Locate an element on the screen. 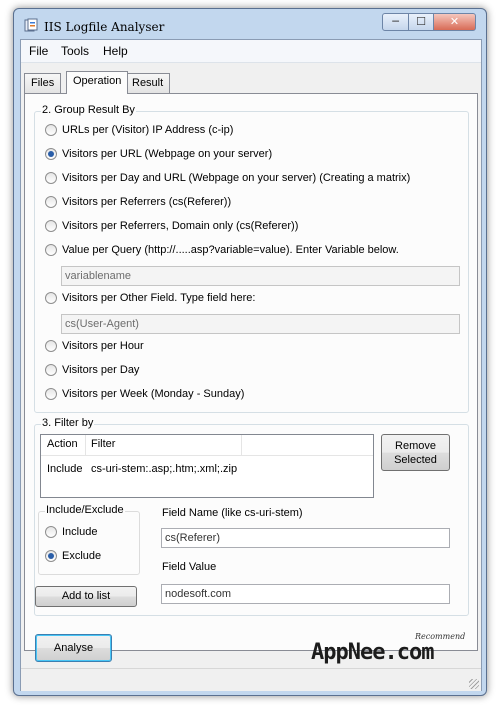 The width and height of the screenshot is (503, 714). analyse-button: Analyse is located at coordinates (73, 648).